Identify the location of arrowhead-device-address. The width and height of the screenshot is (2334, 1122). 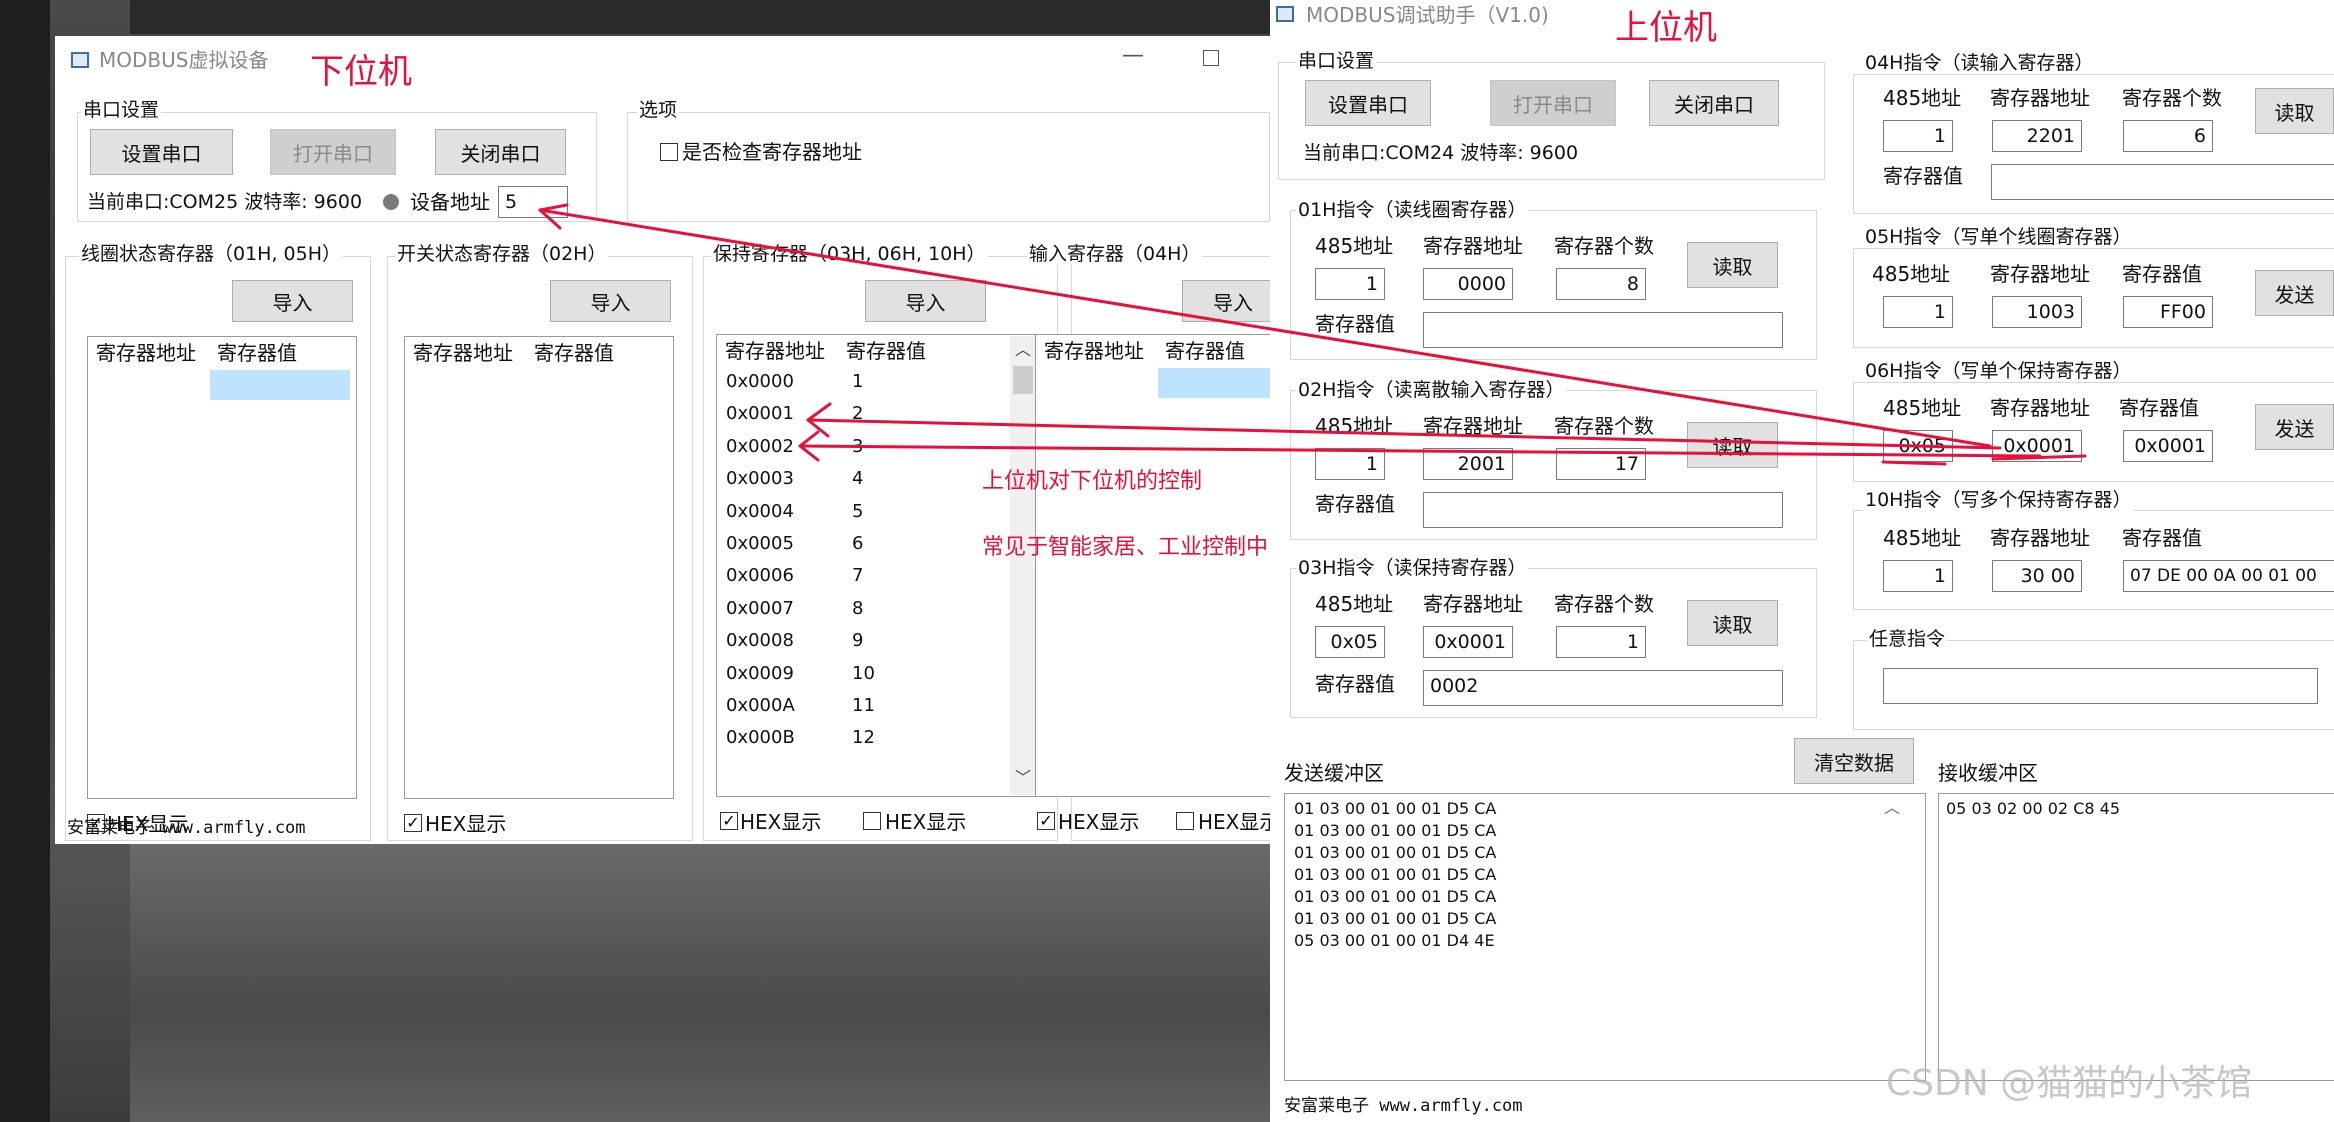
(553, 216).